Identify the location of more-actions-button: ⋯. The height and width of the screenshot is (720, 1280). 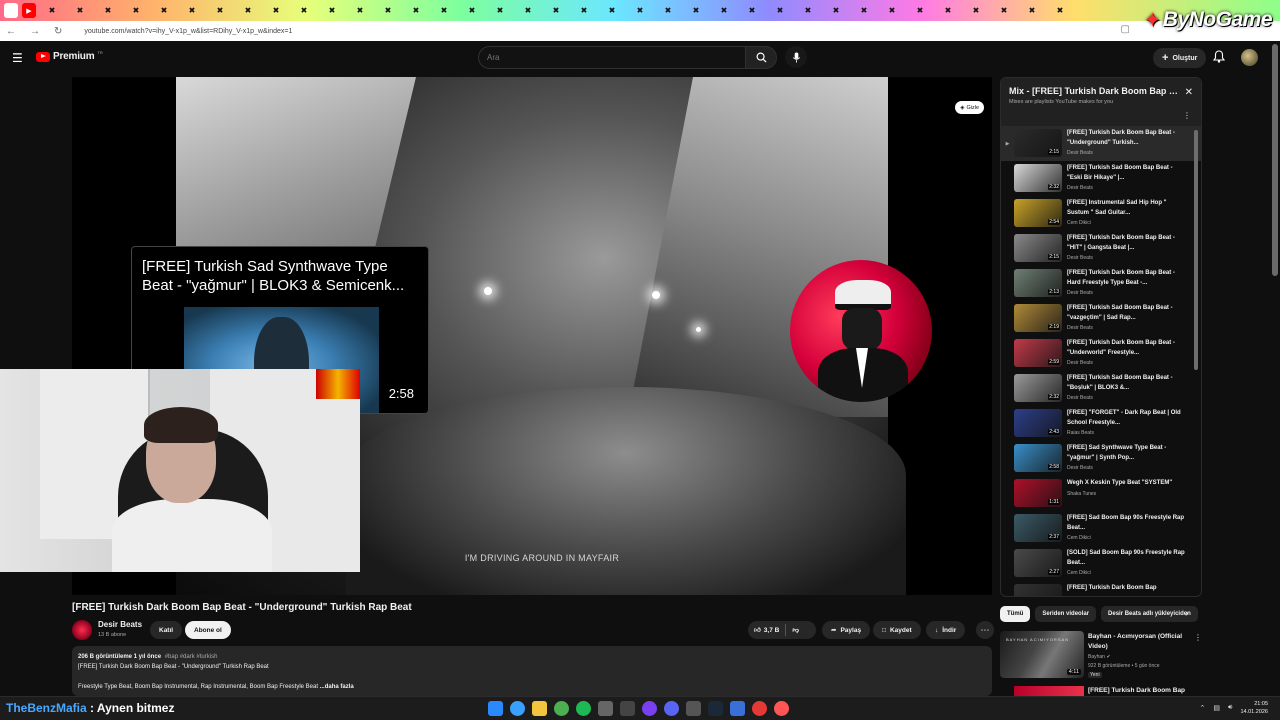
(985, 630).